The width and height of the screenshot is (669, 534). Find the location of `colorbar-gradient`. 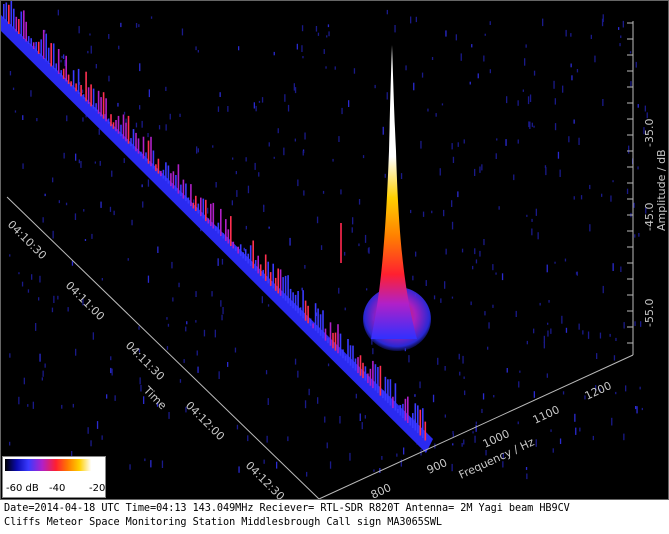

colorbar-gradient is located at coordinates (54, 465).